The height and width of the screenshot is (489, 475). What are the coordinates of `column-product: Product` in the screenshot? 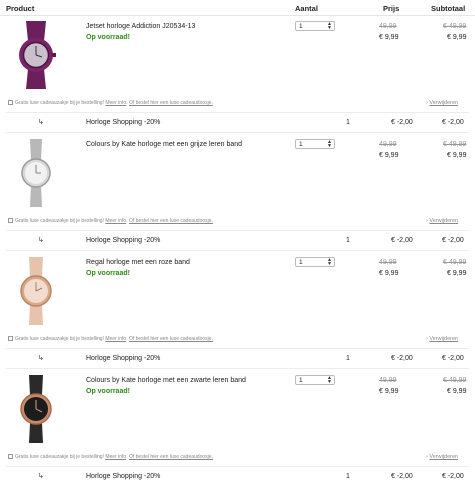 It's located at (20, 8).